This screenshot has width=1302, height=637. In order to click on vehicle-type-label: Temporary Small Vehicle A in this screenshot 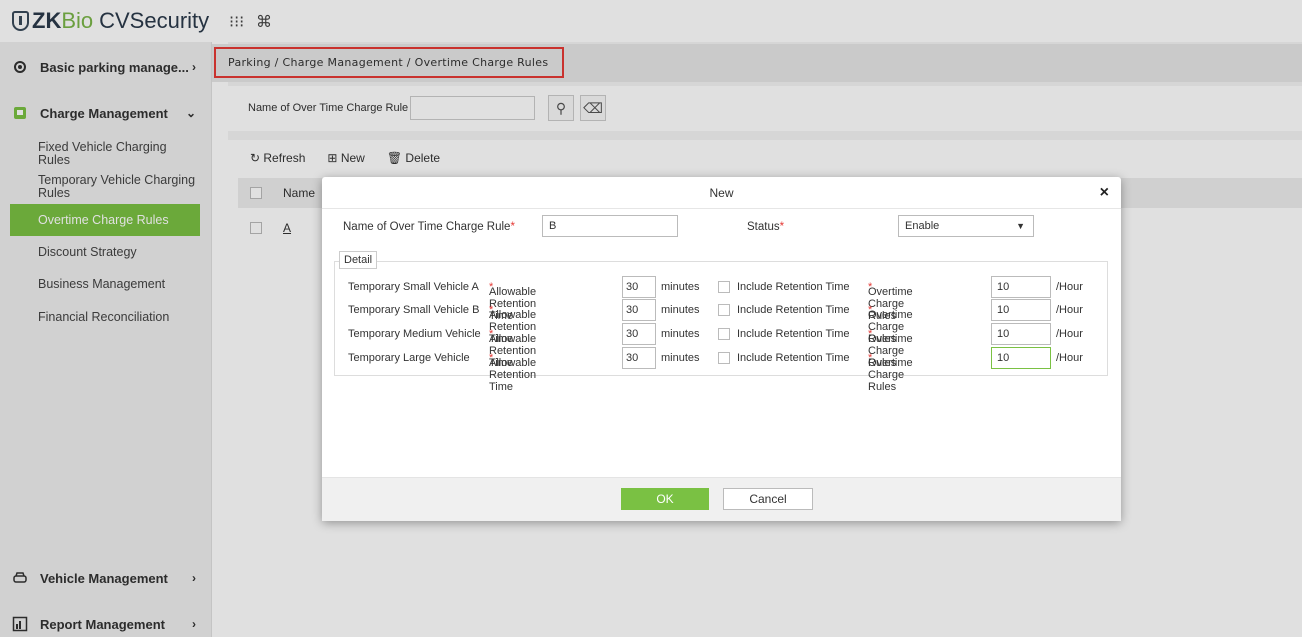, I will do `click(413, 287)`.